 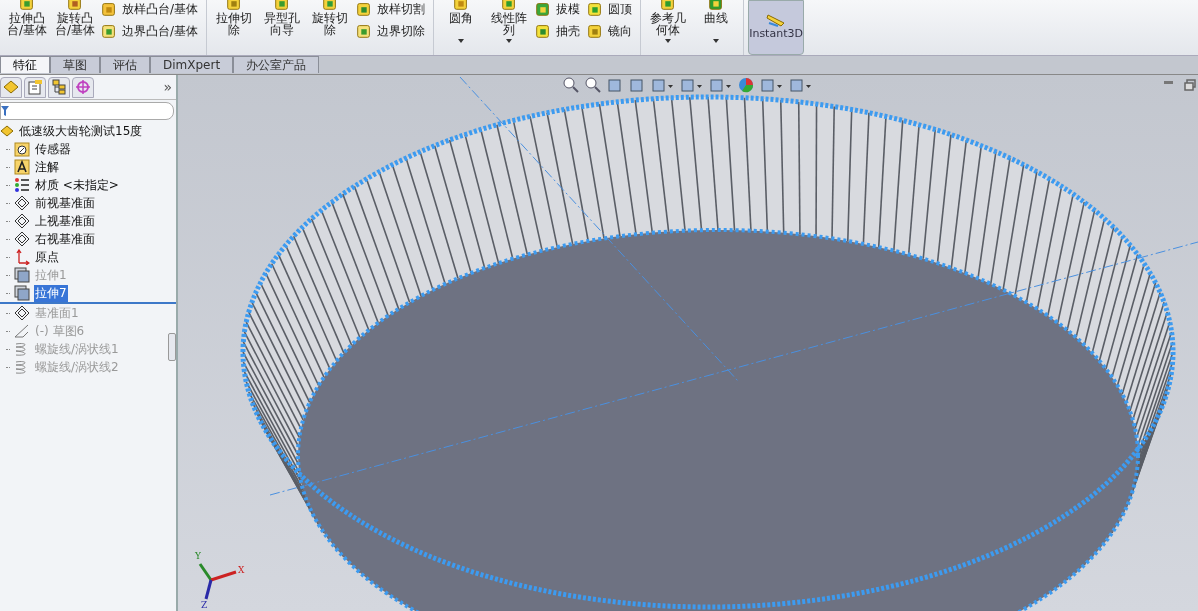 I want to click on zoom-to-area-icon, so click(x=593, y=85).